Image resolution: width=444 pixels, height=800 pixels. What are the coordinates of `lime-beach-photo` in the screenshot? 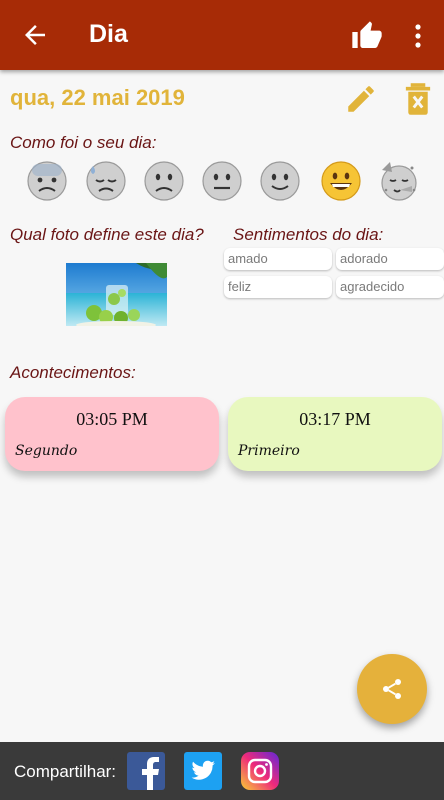 It's located at (116, 294).